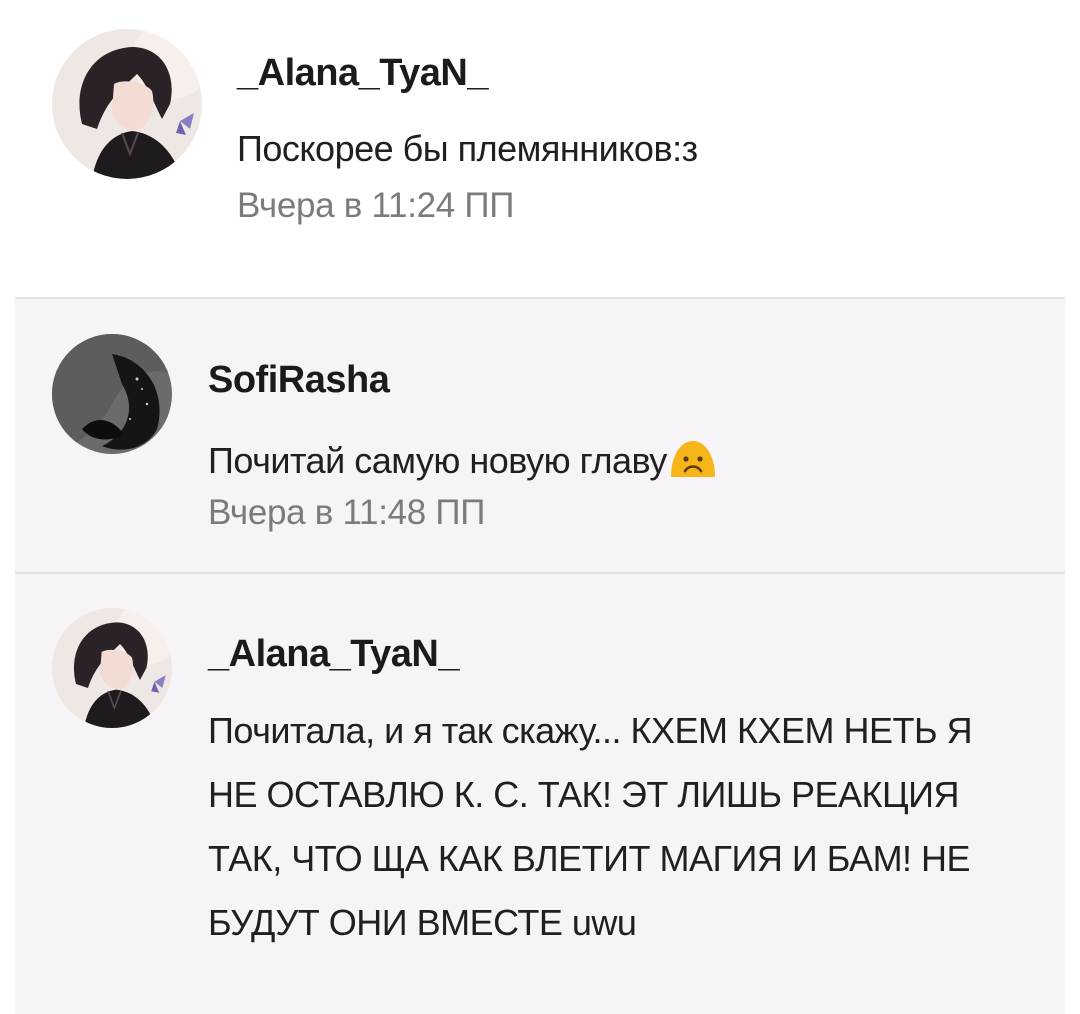 The image size is (1080, 1014). Describe the element at coordinates (467, 148) in the screenshot. I see `comment-text: Поскорее бы племянников:з` at that location.